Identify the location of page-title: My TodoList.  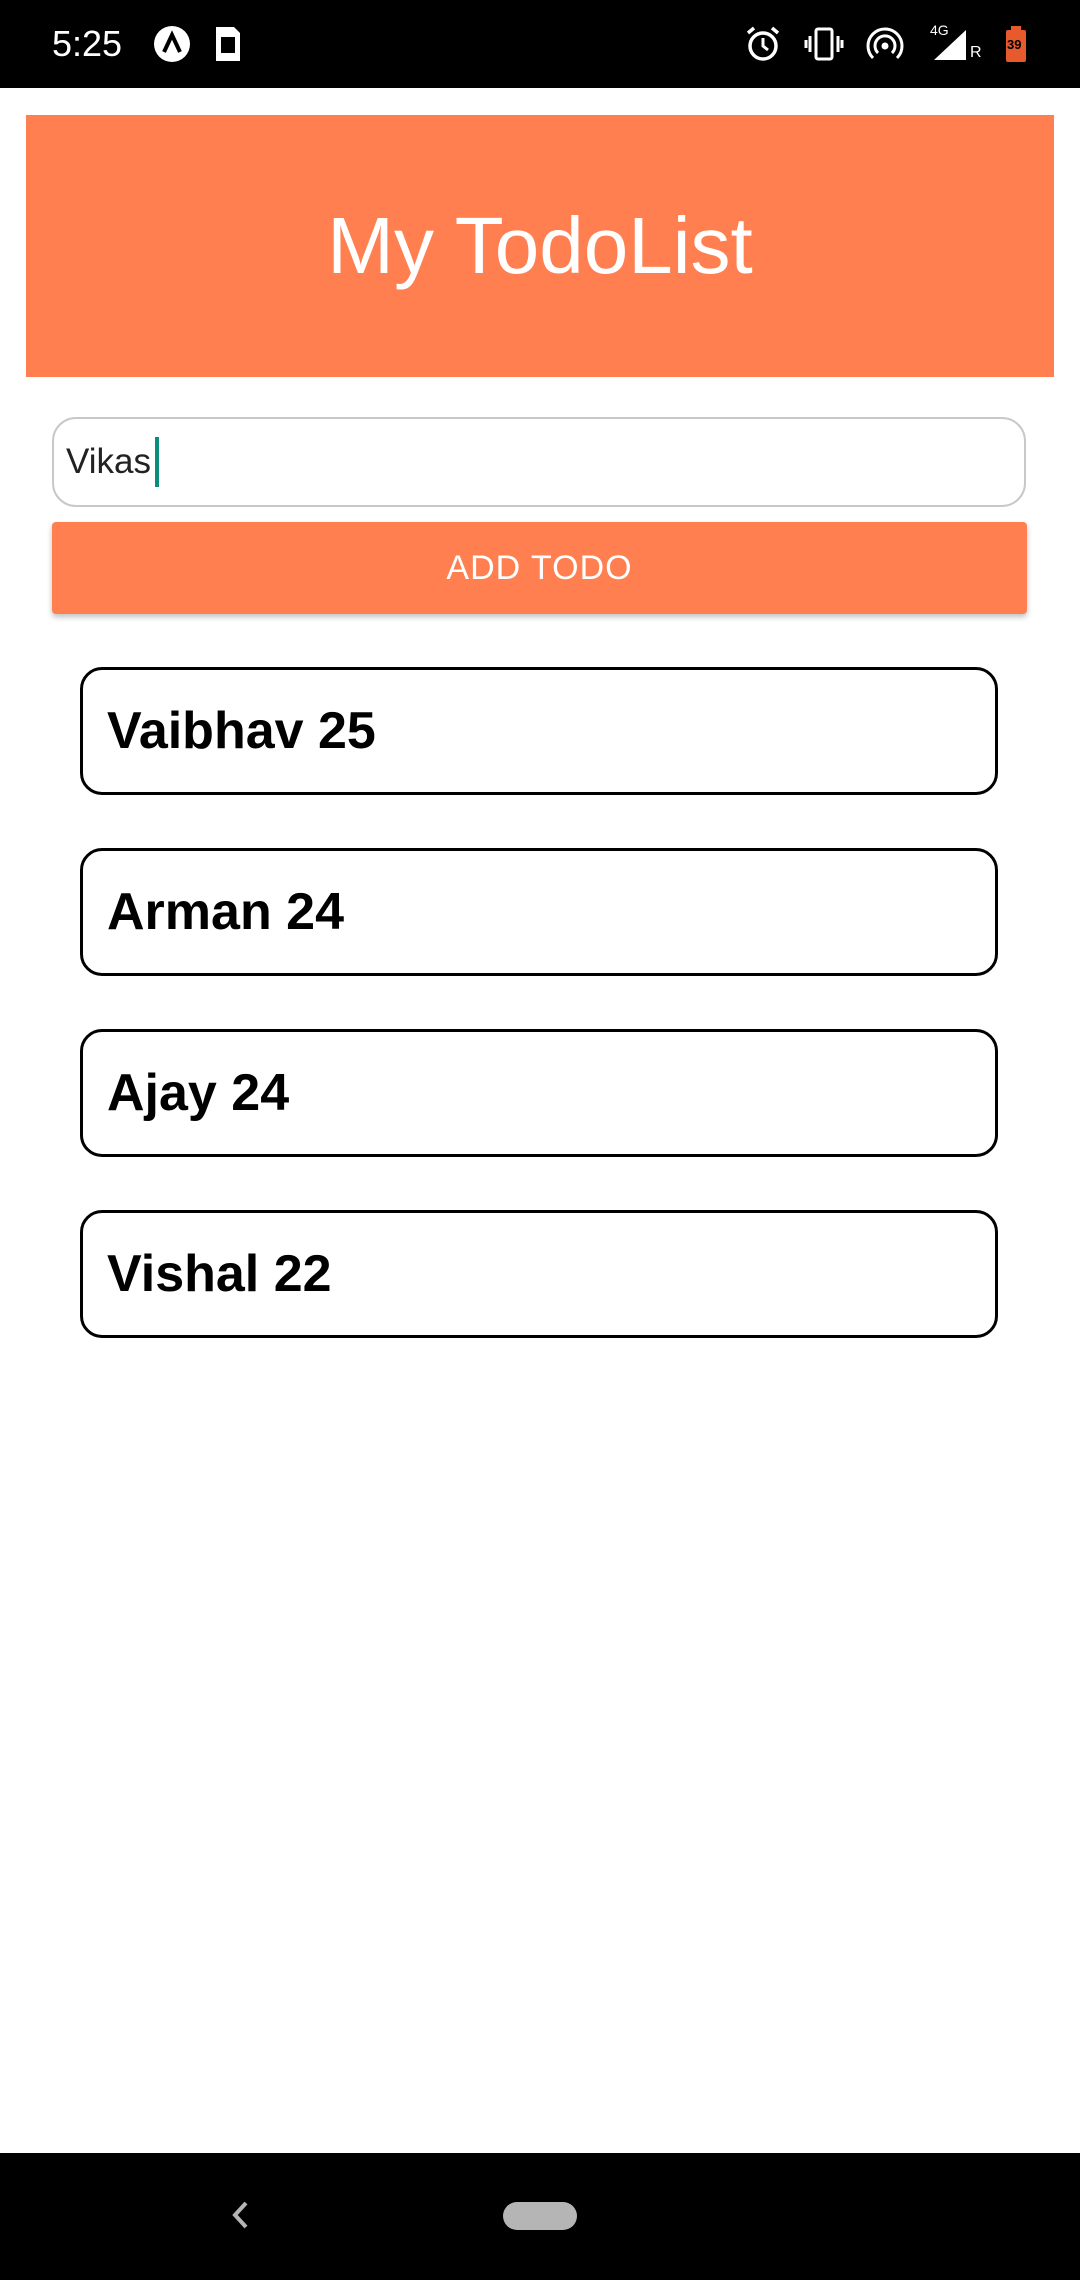
(540, 245).